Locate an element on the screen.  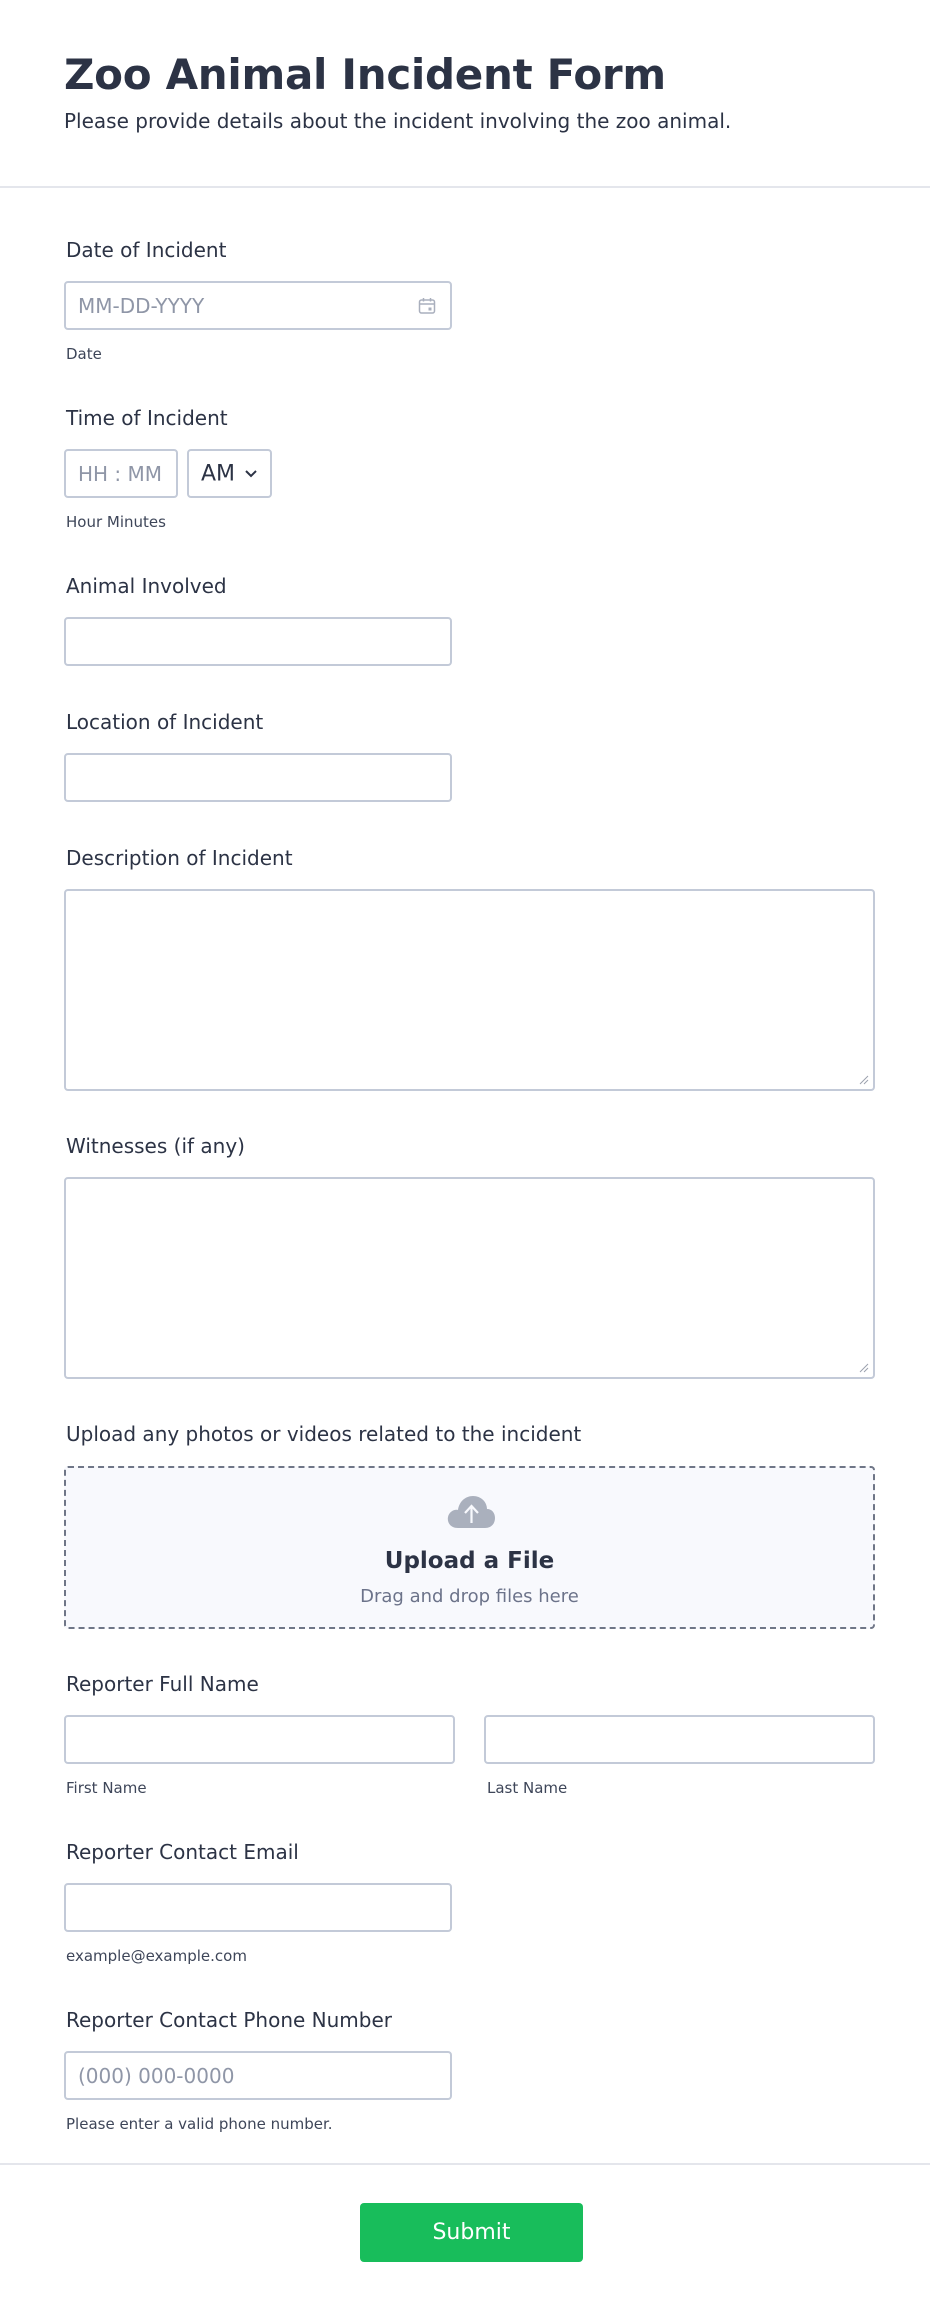
ampm-select: AM is located at coordinates (229, 473).